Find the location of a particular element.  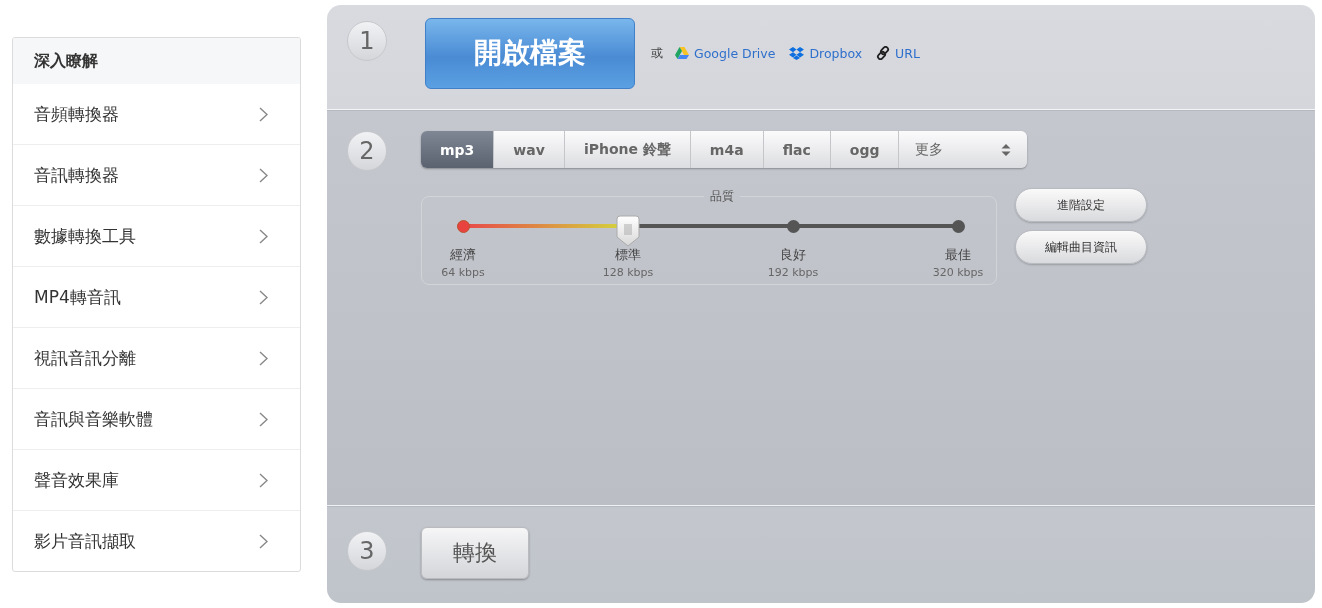

quality-level-label: 良好 is located at coordinates (793, 255).